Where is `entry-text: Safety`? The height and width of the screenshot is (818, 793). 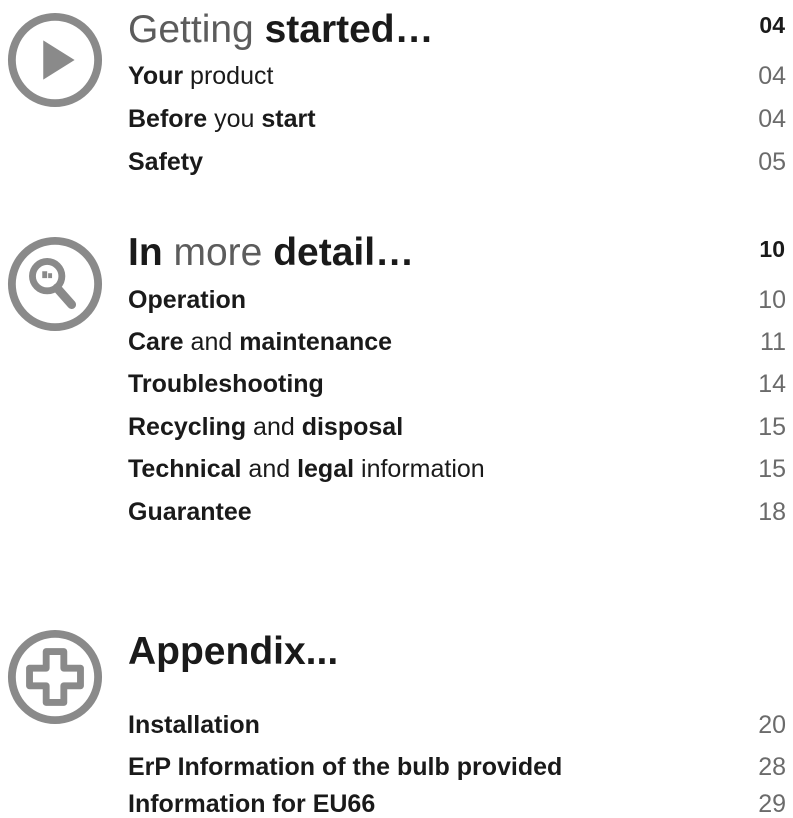 entry-text: Safety is located at coordinates (166, 162).